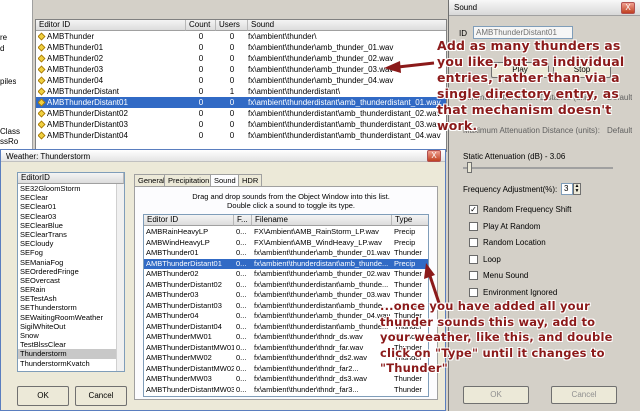 Image resolution: width=640 pixels, height=411 pixels. I want to click on annotation-line: single directory entry, as, so click(528, 93).